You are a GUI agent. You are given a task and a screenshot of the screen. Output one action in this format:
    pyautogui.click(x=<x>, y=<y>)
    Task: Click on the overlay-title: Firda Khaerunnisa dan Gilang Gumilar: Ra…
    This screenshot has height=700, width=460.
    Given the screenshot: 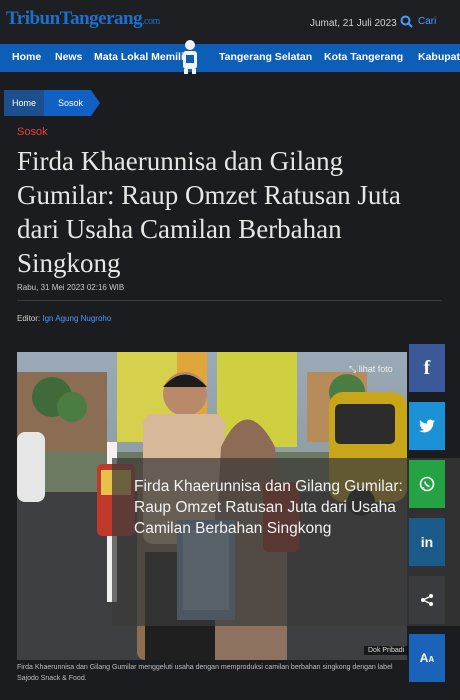 What is the action you would take?
    pyautogui.click(x=268, y=507)
    